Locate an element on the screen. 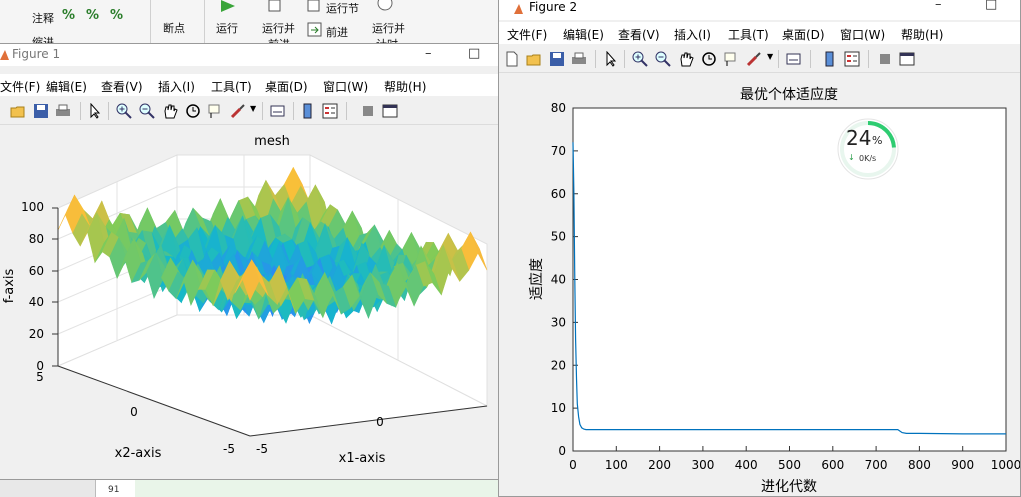 This screenshot has width=1021, height=497. run-advance-button: 运行并 is located at coordinates (278, 28).